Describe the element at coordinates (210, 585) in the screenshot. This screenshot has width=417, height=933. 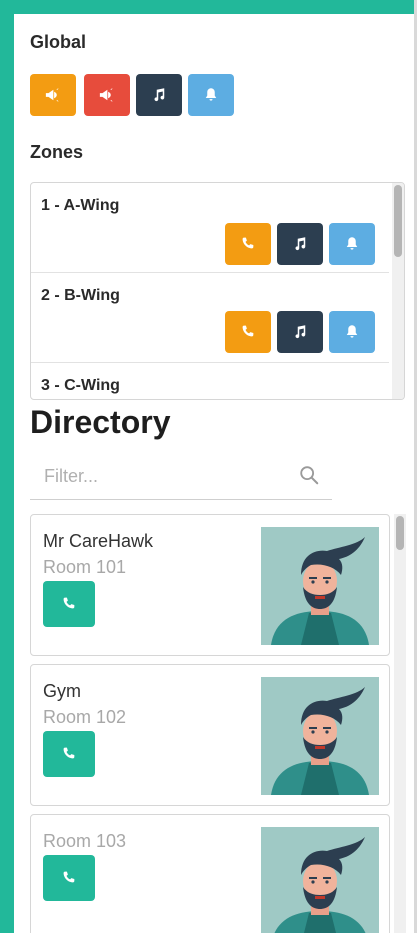
I see `directory-card-room-101: Mr CareHawk Room 101` at that location.